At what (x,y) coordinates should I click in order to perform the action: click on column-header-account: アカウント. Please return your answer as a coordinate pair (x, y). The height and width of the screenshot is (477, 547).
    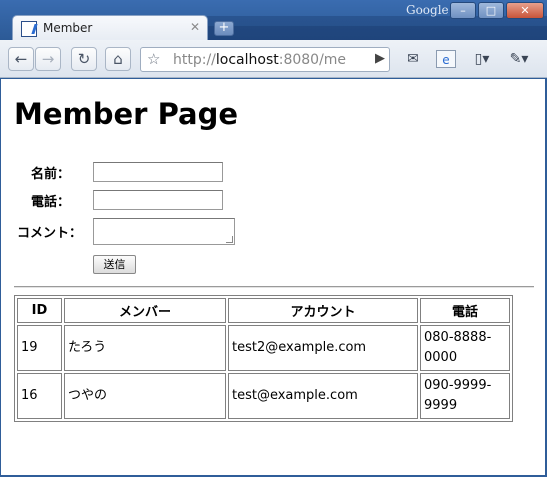
    Looking at the image, I should click on (323, 310).